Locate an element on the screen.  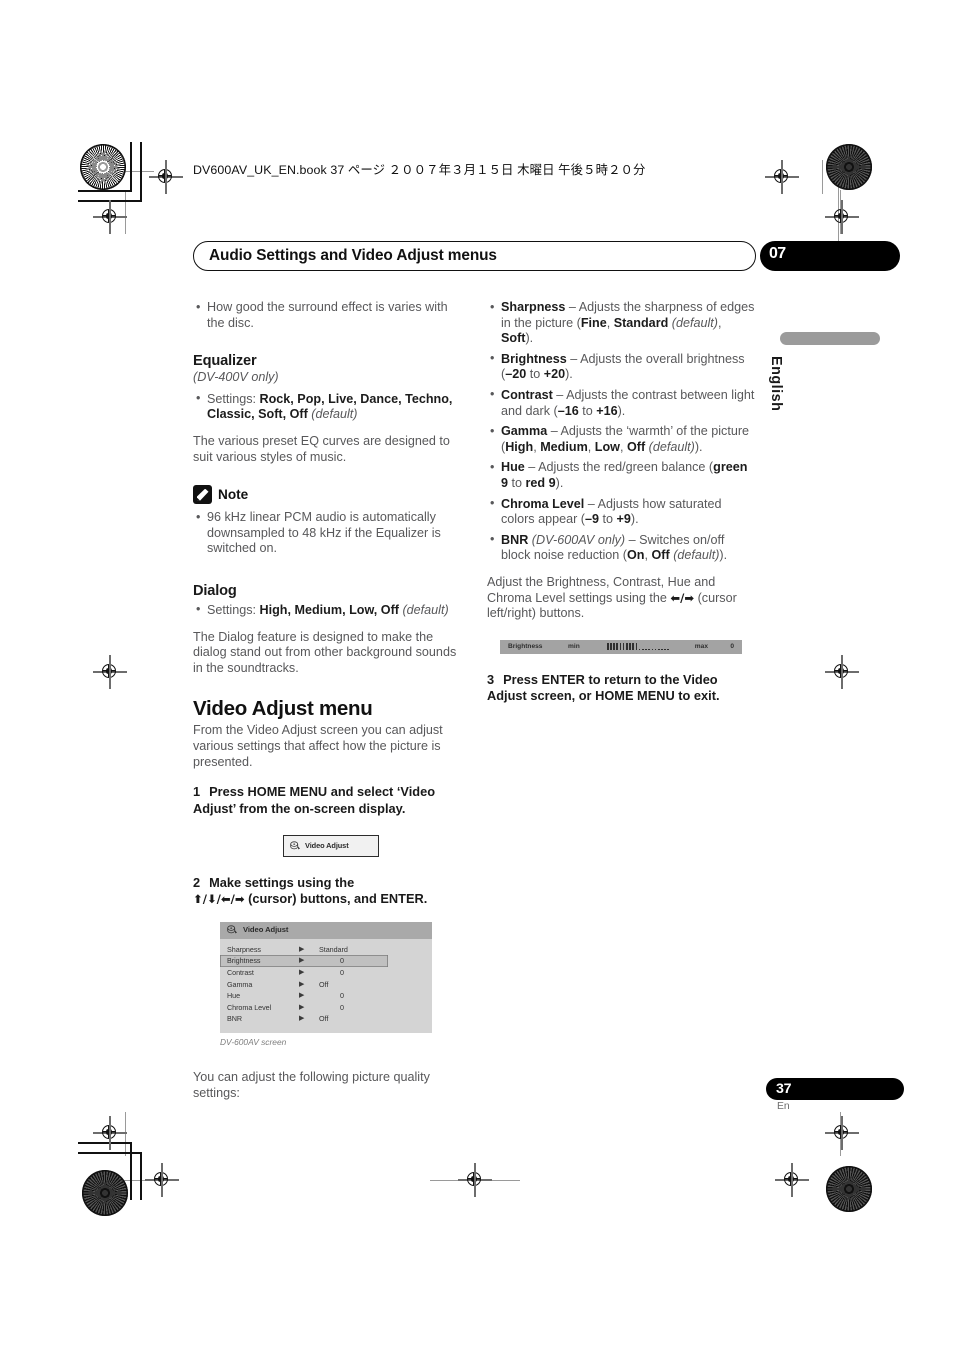
setting-option: +9 is located at coordinates (623, 519).